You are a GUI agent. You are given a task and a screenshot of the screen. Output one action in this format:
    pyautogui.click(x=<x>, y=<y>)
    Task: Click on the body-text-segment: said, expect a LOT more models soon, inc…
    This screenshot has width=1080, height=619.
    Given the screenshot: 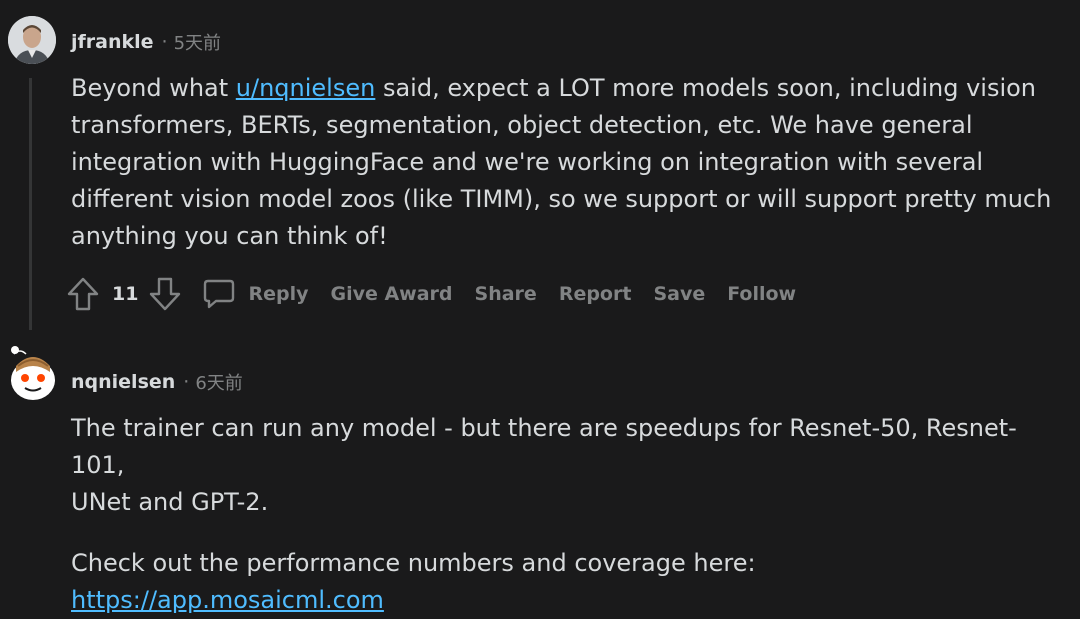 What is the action you would take?
    pyautogui.click(x=706, y=88)
    